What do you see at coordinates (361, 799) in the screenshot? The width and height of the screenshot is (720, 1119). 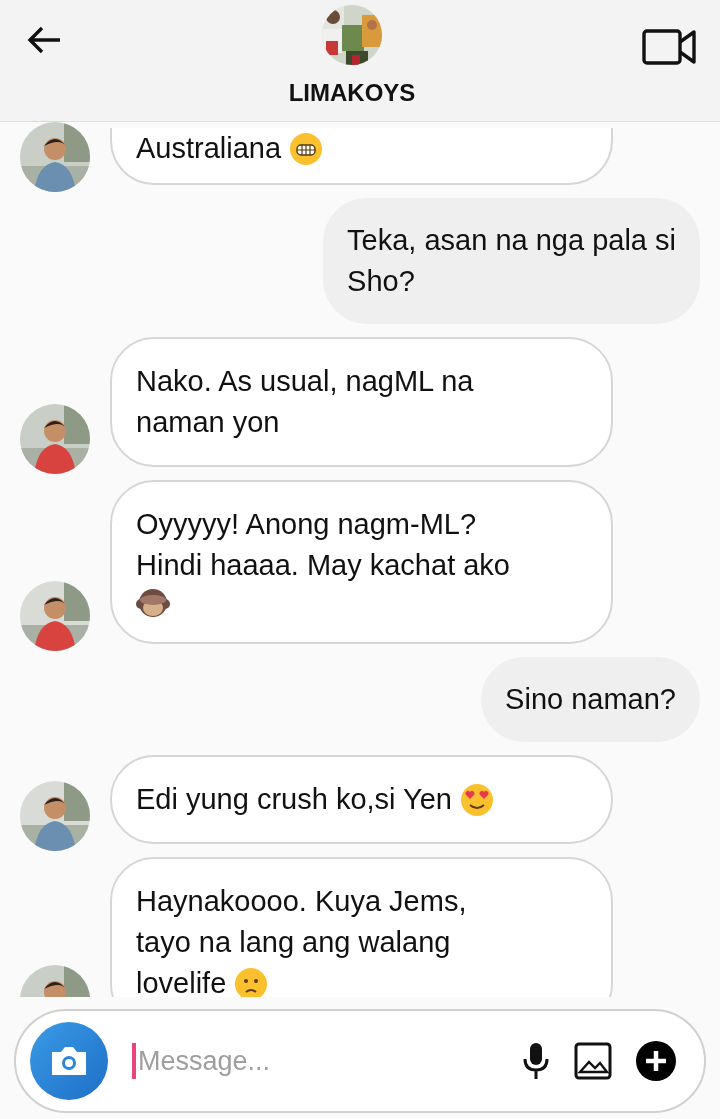 I see `message-text: Edi yung crush ko,si Yen` at bounding box center [361, 799].